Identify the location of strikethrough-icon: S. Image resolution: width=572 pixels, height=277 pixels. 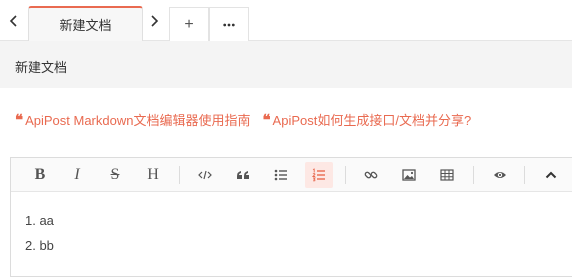
(115, 174).